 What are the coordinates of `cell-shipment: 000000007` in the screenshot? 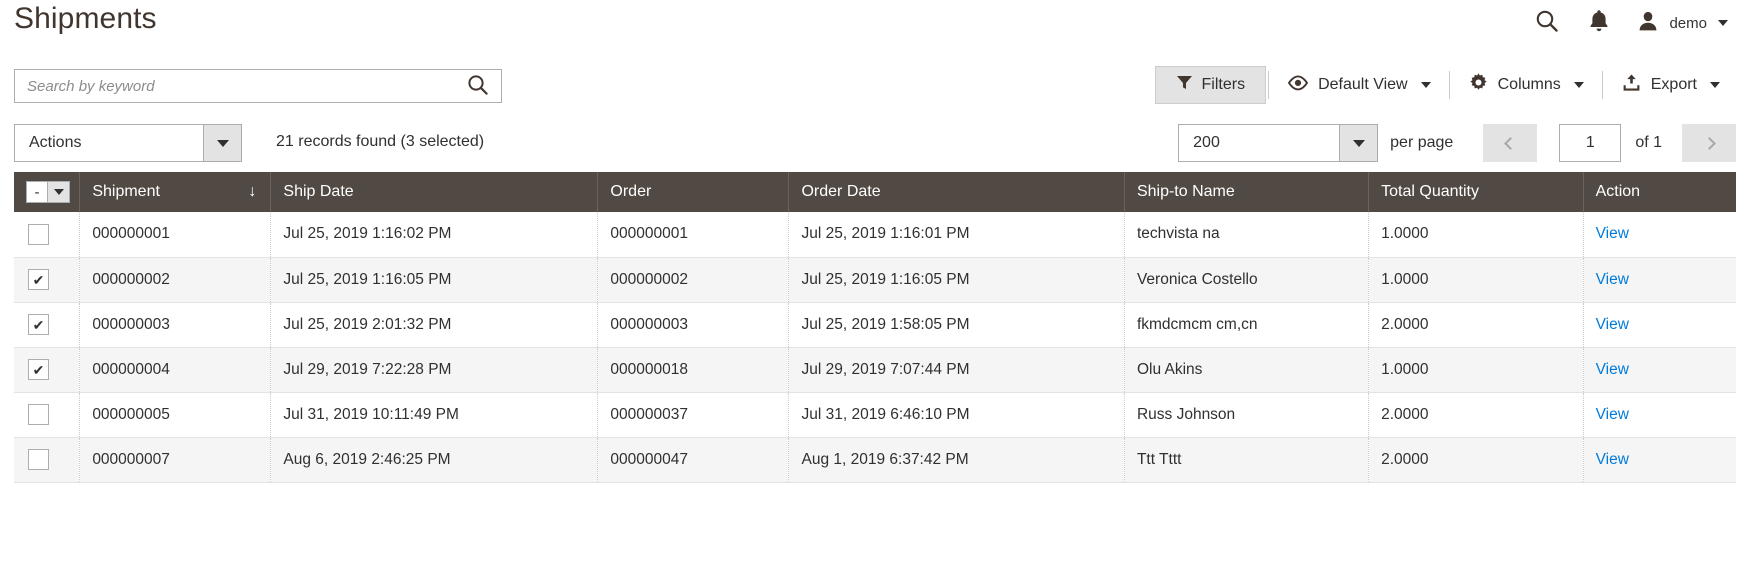 It's located at (175, 460).